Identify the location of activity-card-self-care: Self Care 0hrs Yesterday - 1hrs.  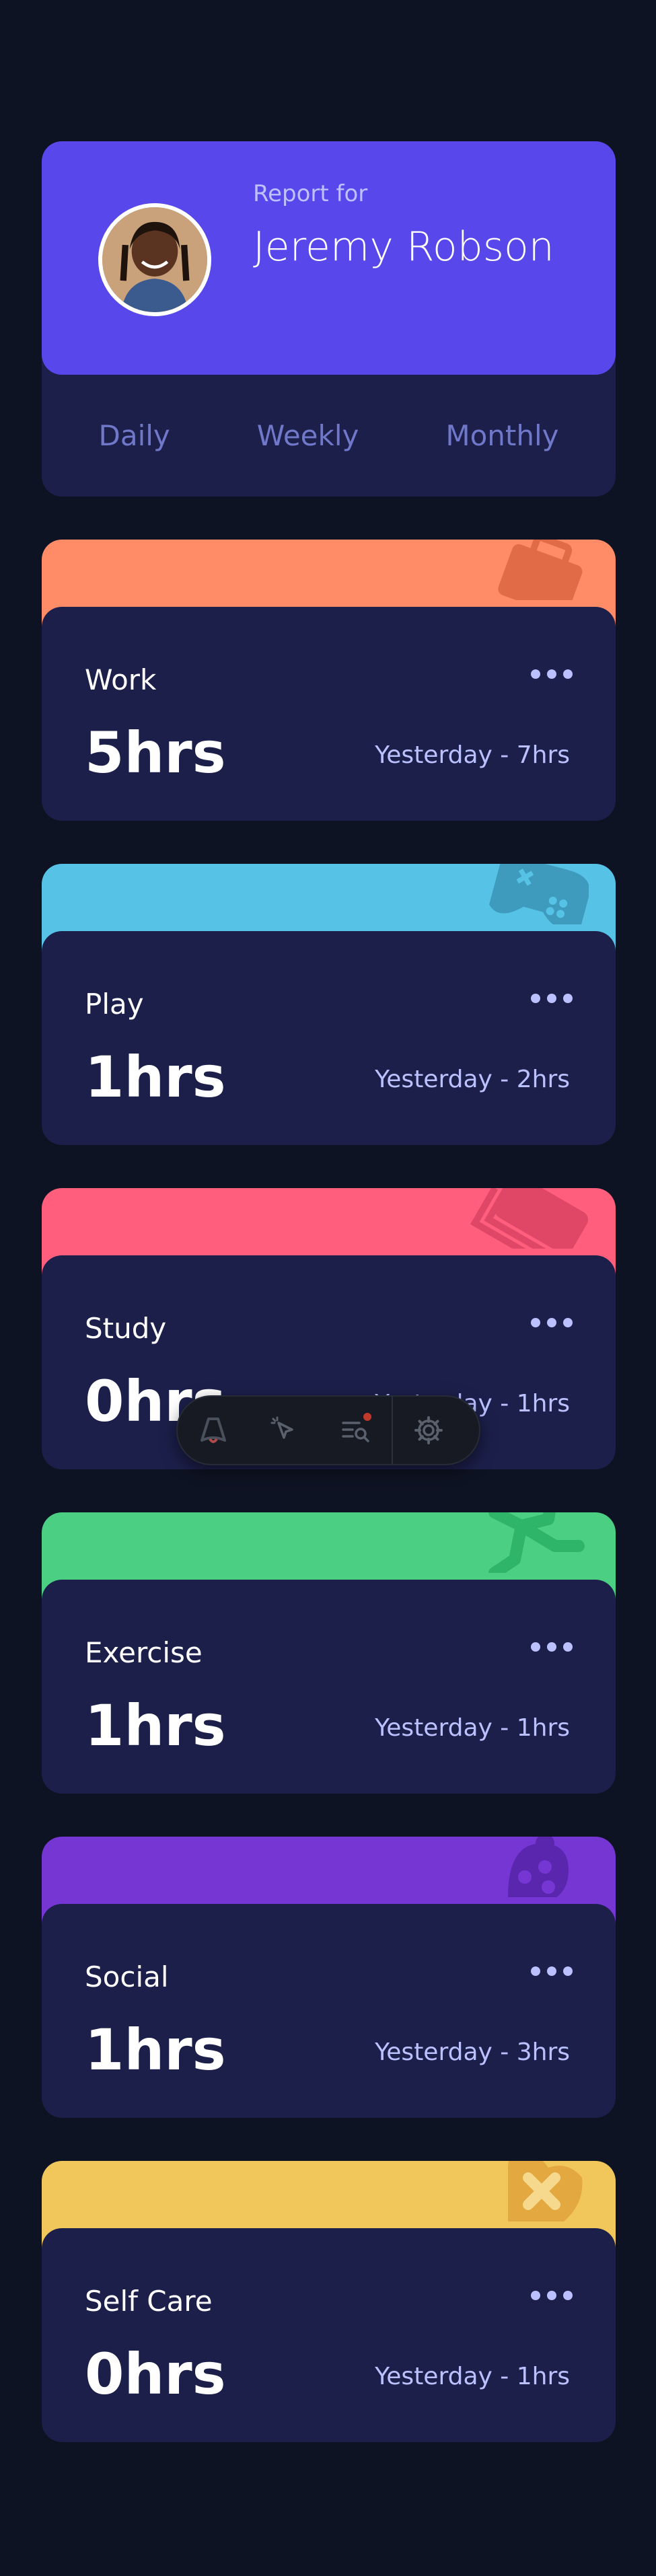
(329, 2301).